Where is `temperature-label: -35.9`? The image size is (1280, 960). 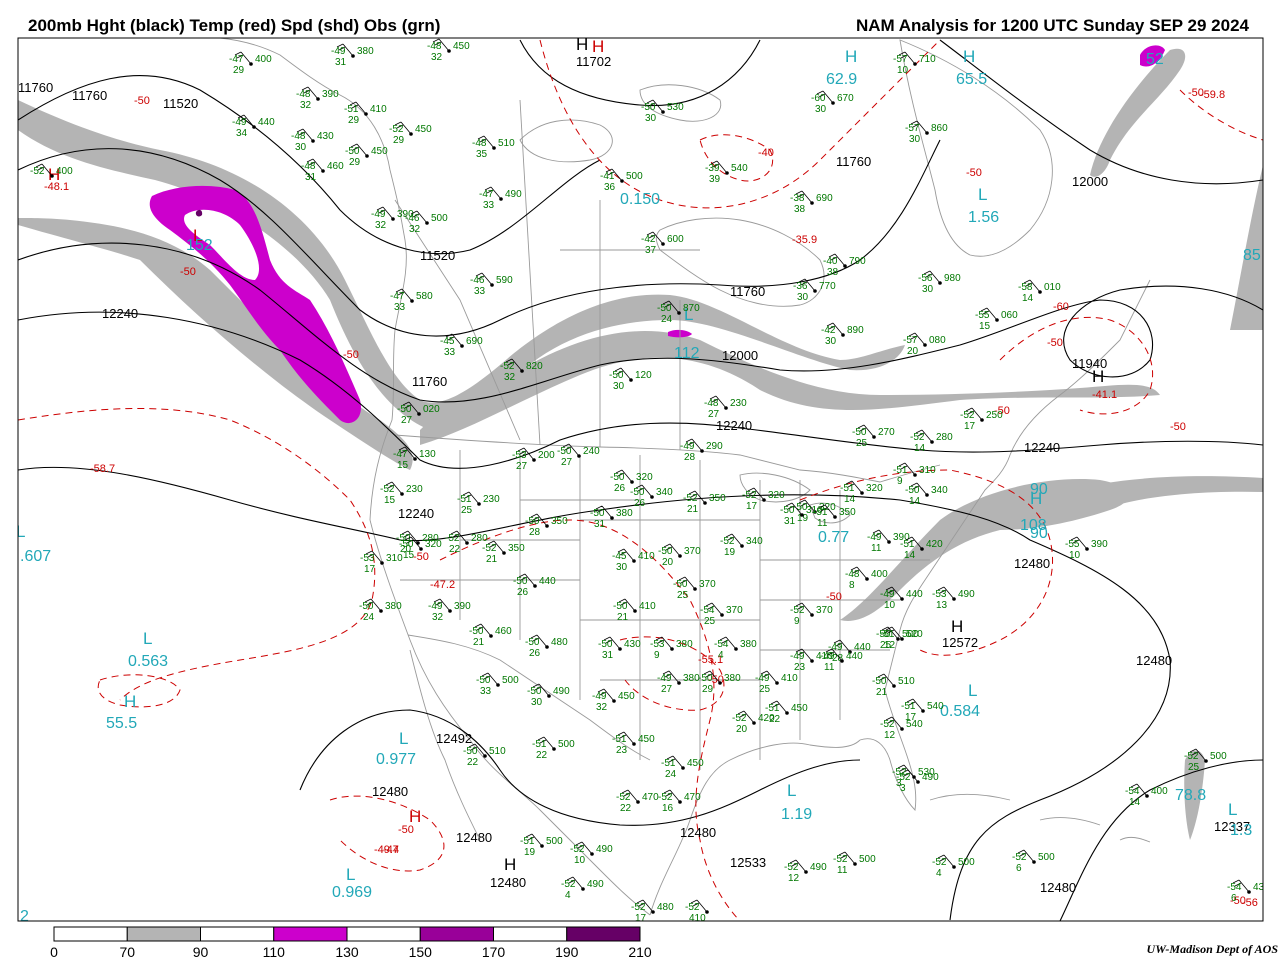
temperature-label: -35.9 is located at coordinates (804, 240).